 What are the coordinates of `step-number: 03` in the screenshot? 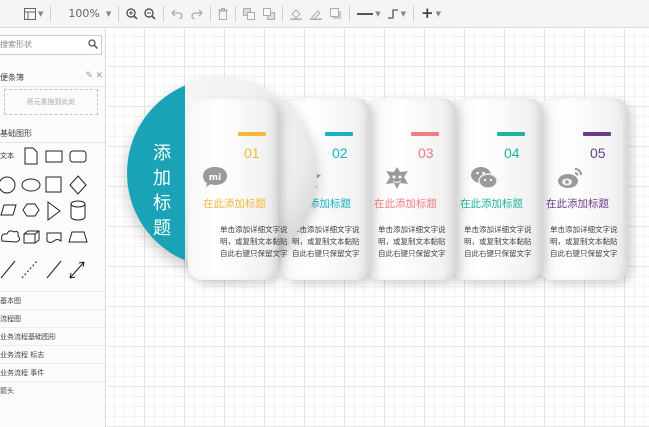 It's located at (426, 153).